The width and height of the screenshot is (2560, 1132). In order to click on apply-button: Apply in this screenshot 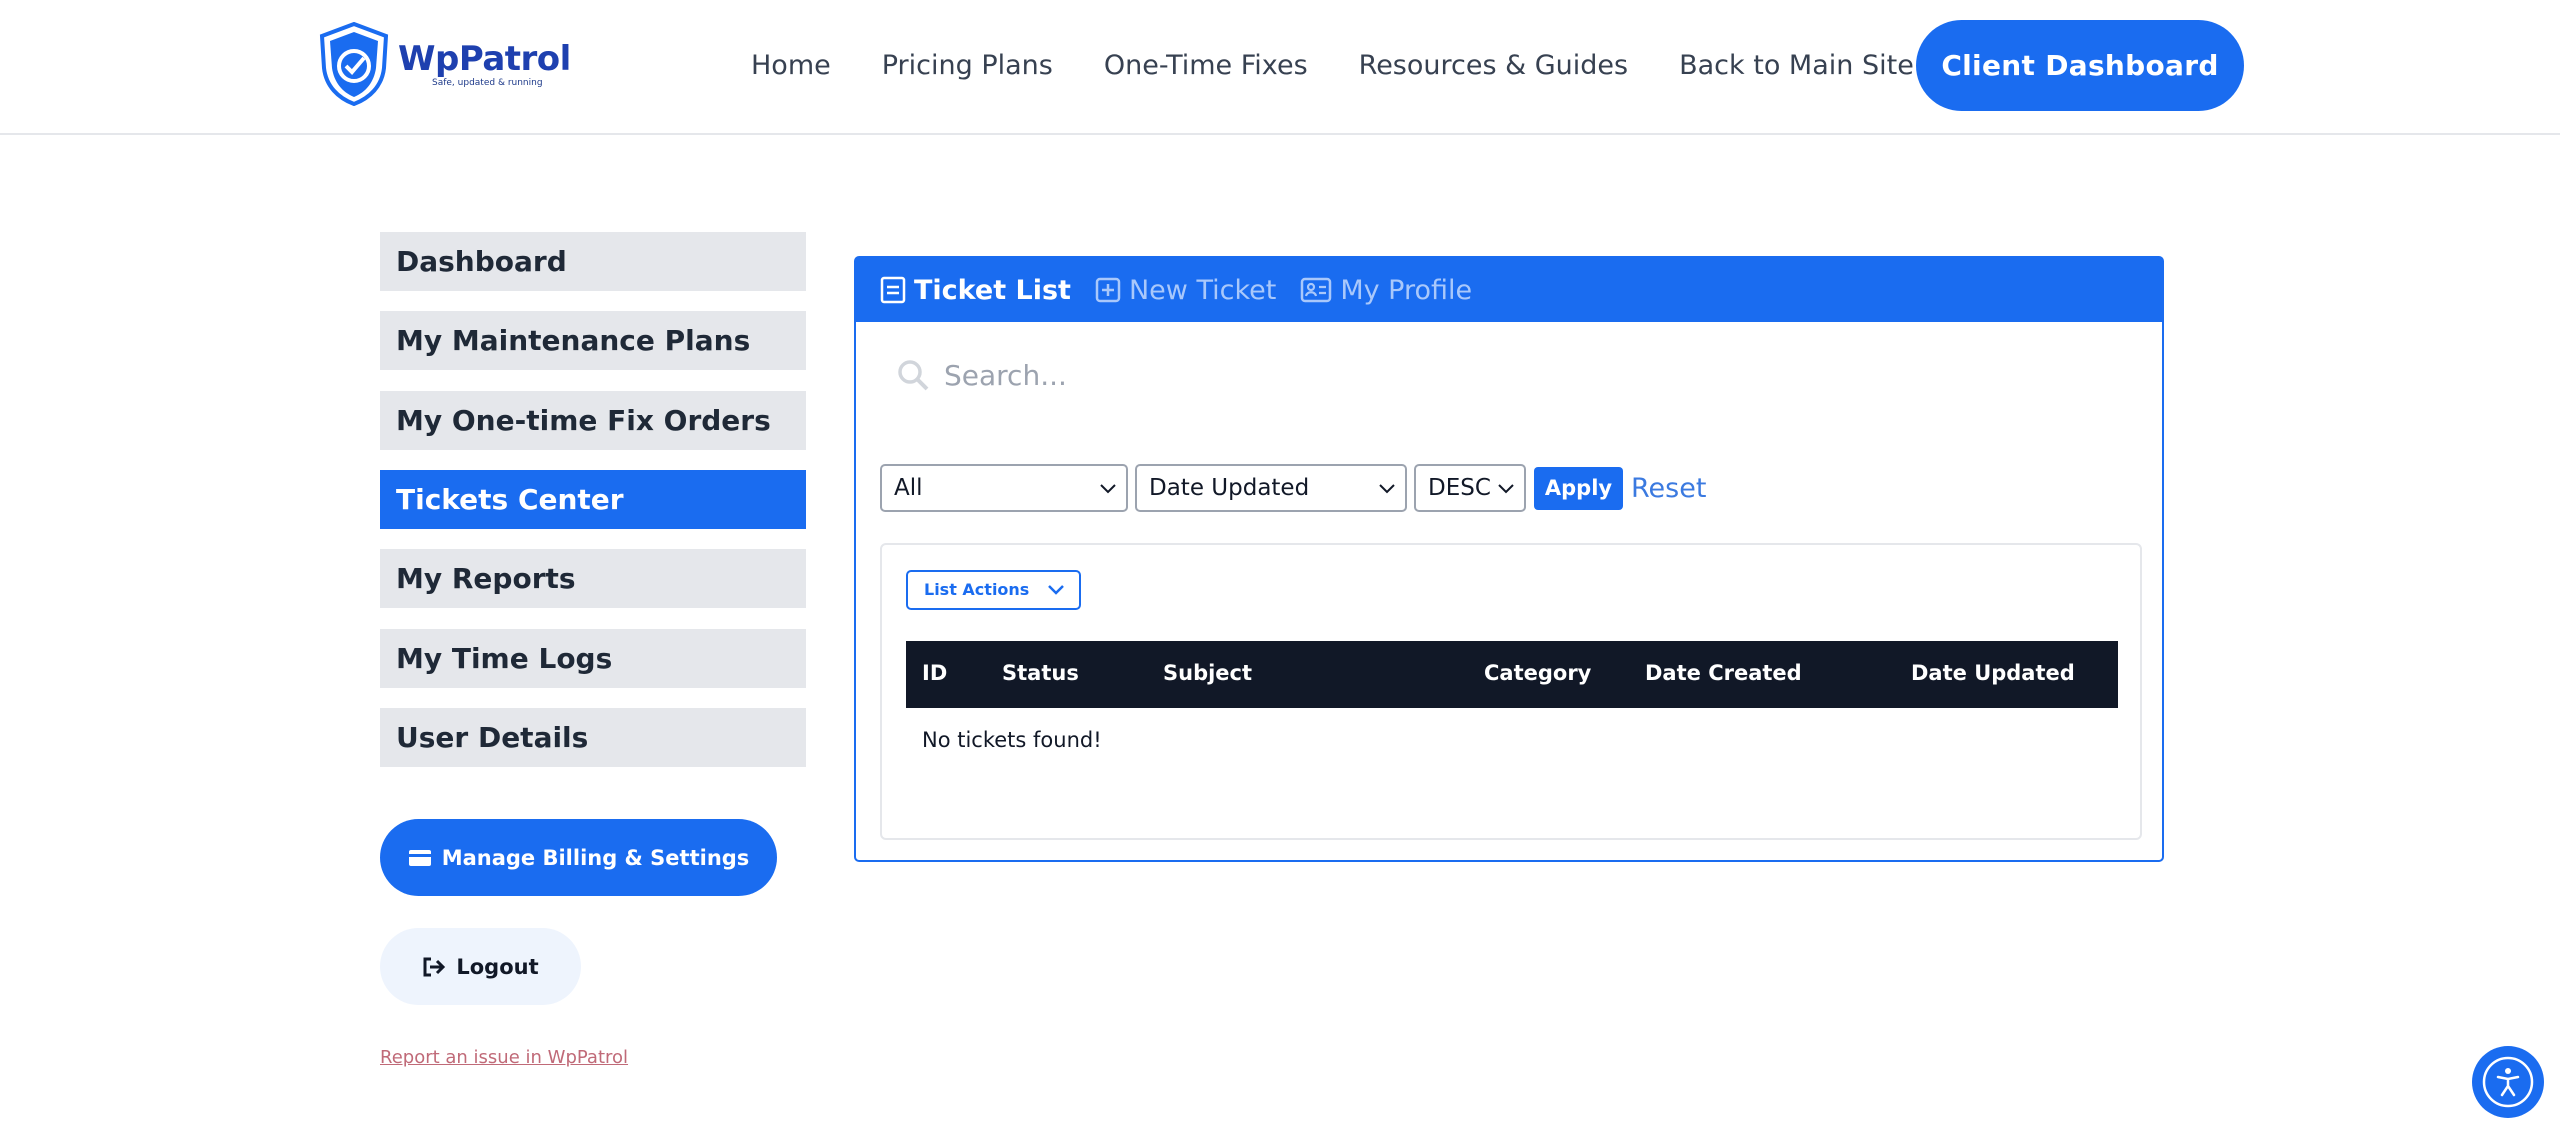, I will do `click(1578, 488)`.